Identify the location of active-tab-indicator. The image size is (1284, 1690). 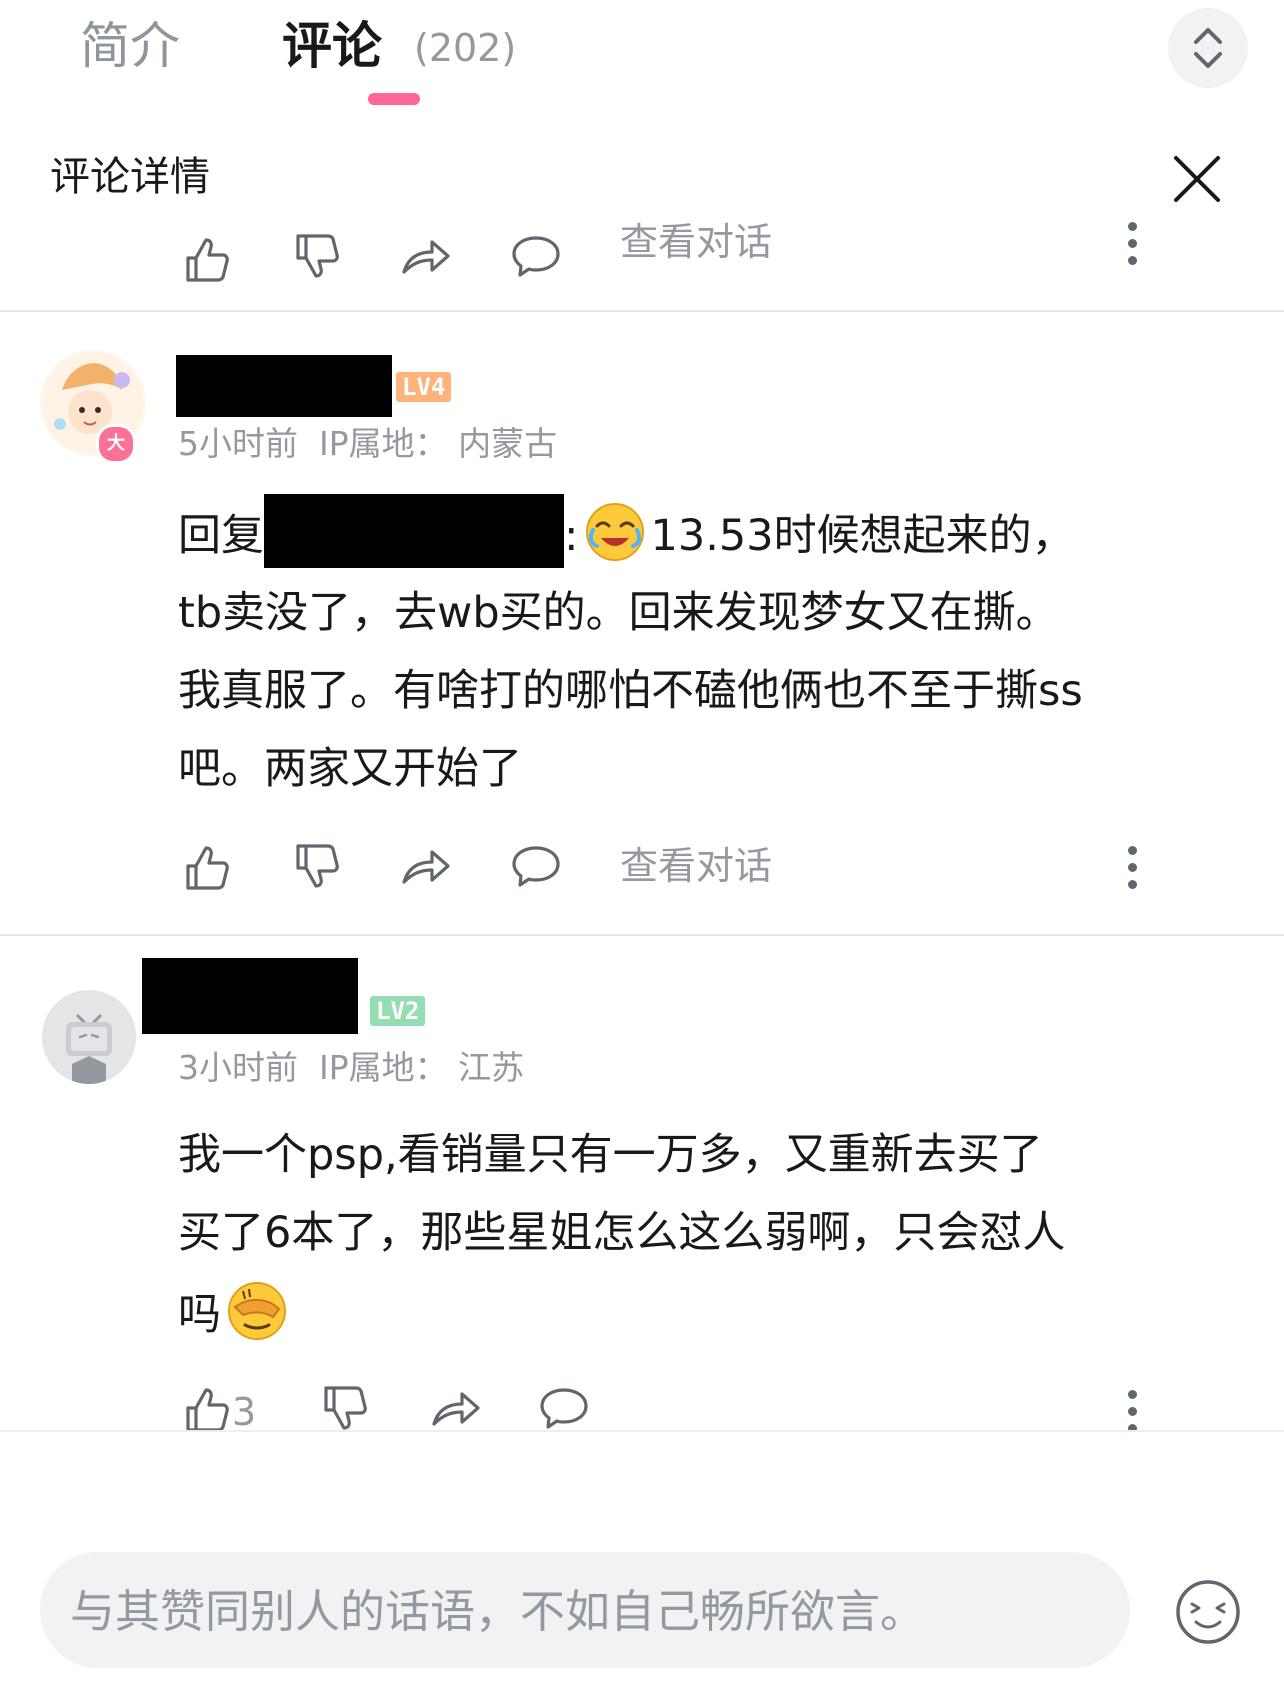
(394, 99).